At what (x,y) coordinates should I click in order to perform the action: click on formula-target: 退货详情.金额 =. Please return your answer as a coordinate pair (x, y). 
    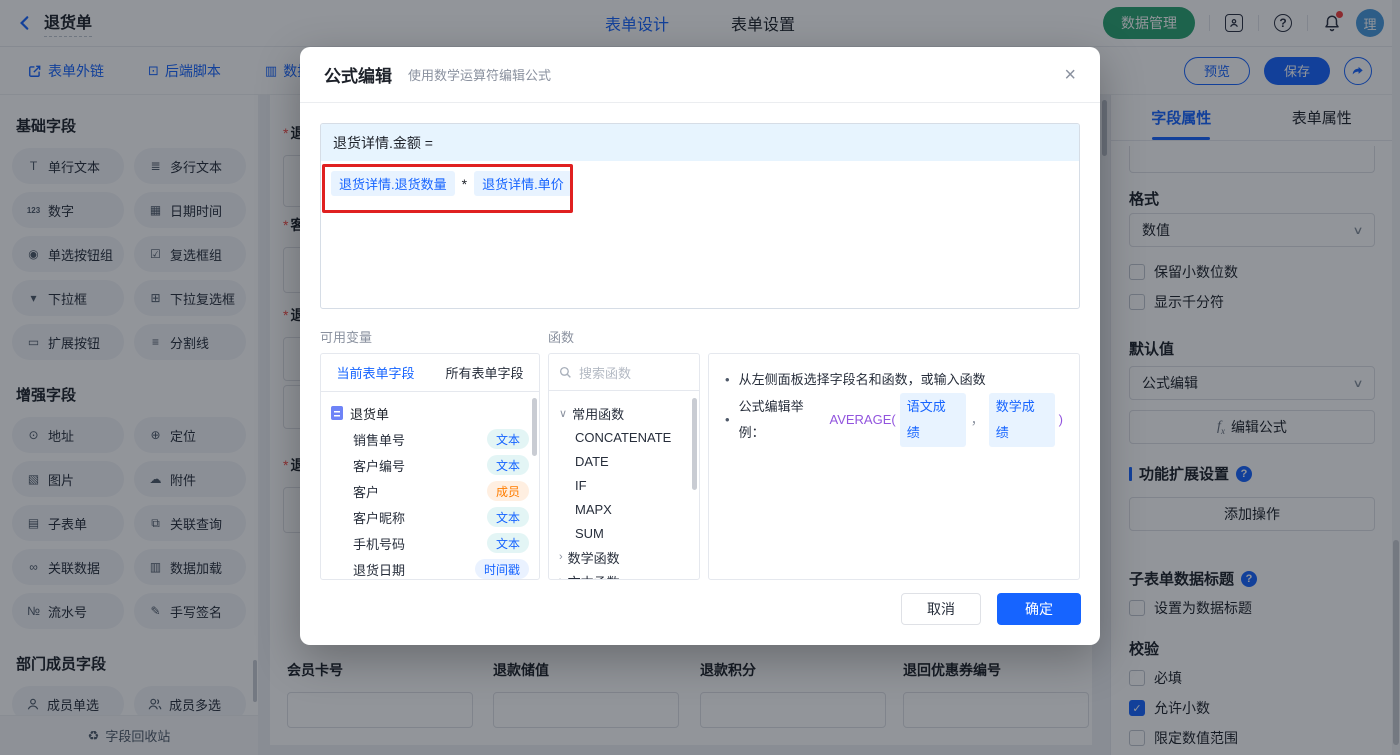
    Looking at the image, I should click on (700, 142).